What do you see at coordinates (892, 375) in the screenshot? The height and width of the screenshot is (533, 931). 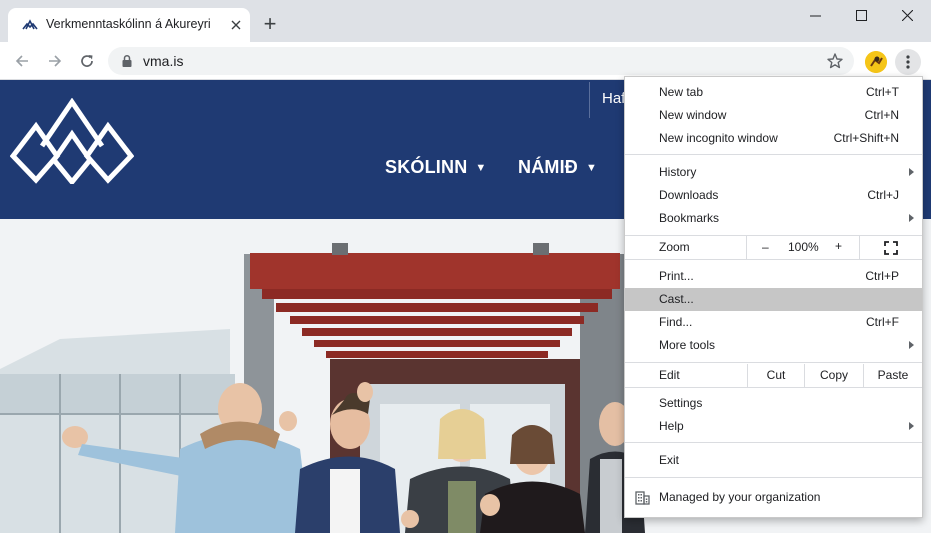 I see `paste-button: Paste` at bounding box center [892, 375].